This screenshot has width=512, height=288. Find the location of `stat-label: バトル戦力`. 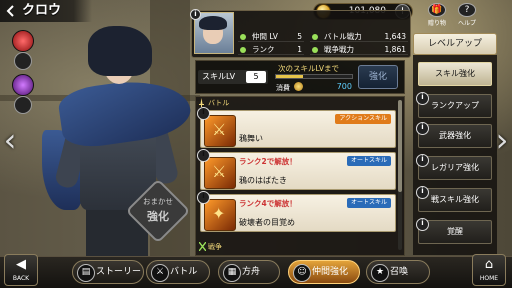

stat-label: バトル戦力 is located at coordinates (343, 36).